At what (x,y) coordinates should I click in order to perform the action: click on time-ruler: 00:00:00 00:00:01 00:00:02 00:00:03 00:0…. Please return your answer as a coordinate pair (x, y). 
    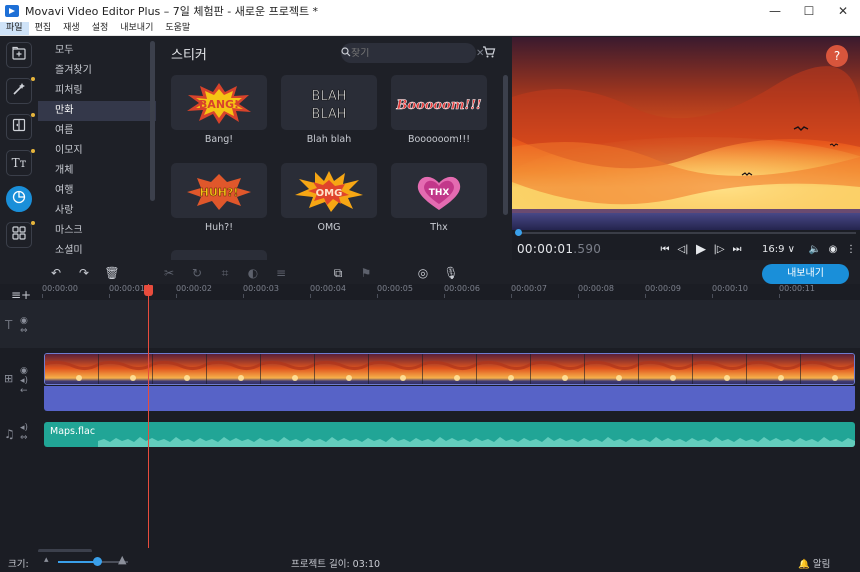
    Looking at the image, I should click on (449, 291).